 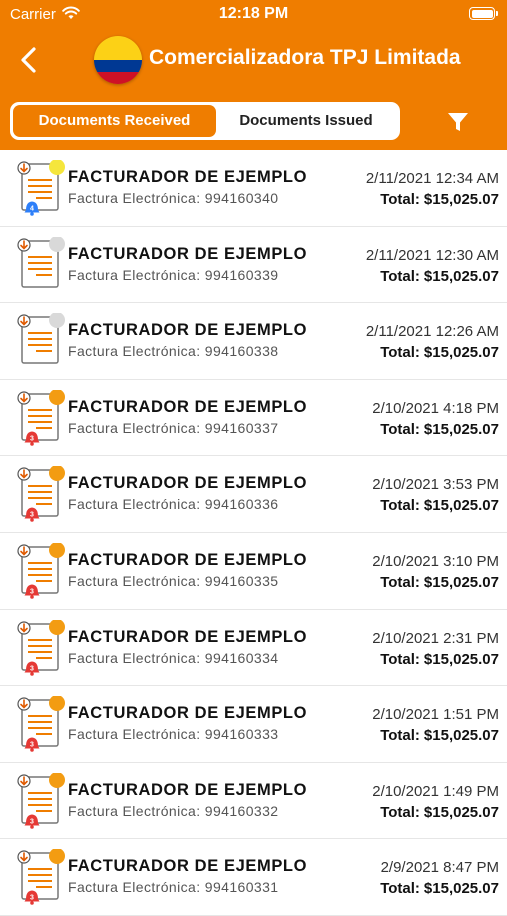 What do you see at coordinates (439, 868) in the screenshot?
I see `document-date: 2/9/2021 8:47 PM` at bounding box center [439, 868].